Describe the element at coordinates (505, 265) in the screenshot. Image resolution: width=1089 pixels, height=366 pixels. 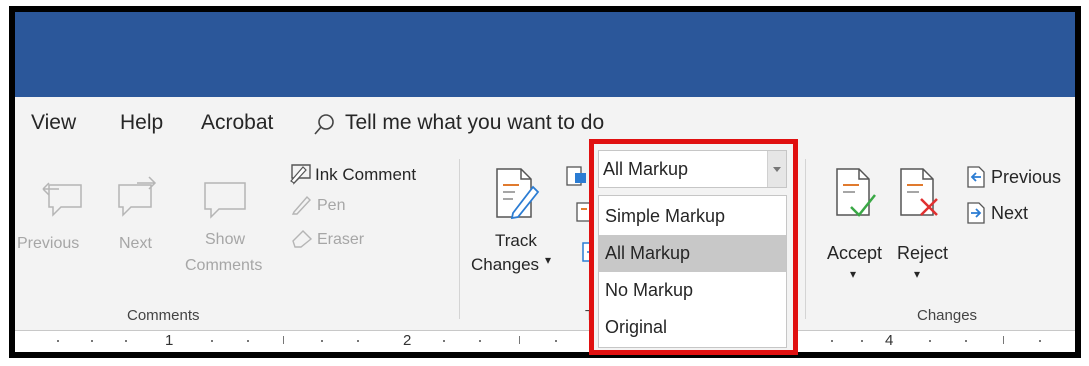
I see `track-changes-button: Changes` at that location.